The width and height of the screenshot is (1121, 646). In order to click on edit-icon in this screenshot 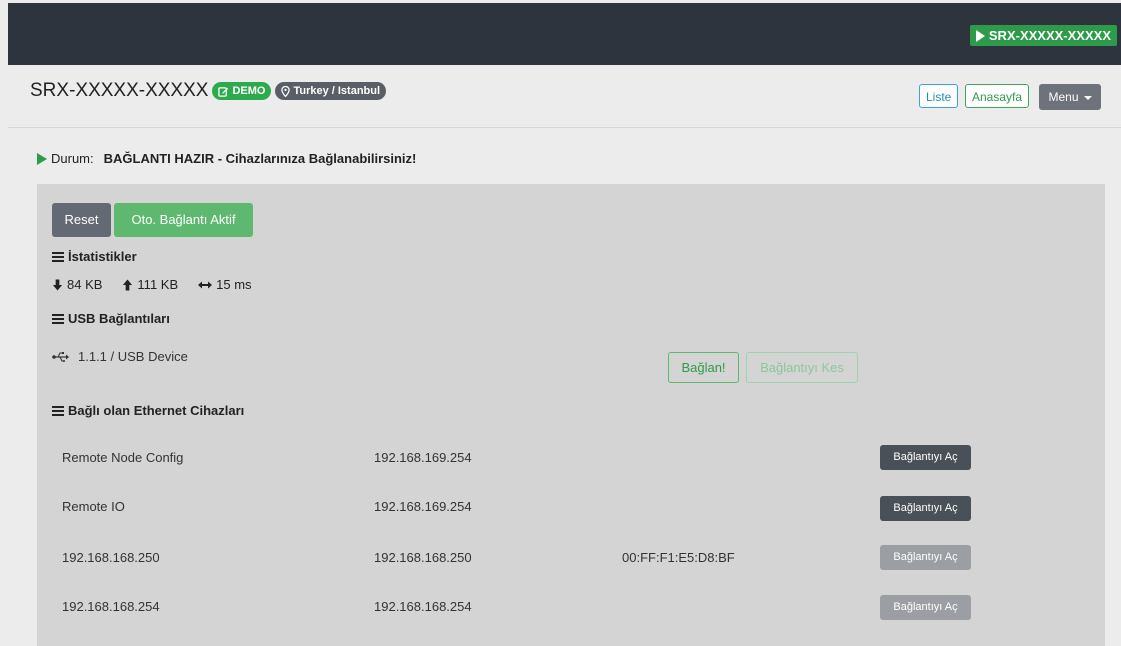, I will do `click(223, 91)`.